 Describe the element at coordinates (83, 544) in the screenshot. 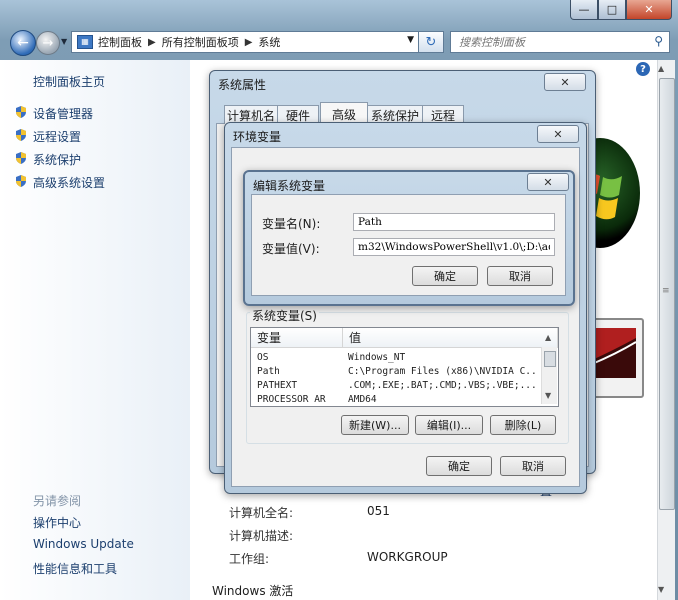

I see `see-also-windows-update: Windows Update` at that location.